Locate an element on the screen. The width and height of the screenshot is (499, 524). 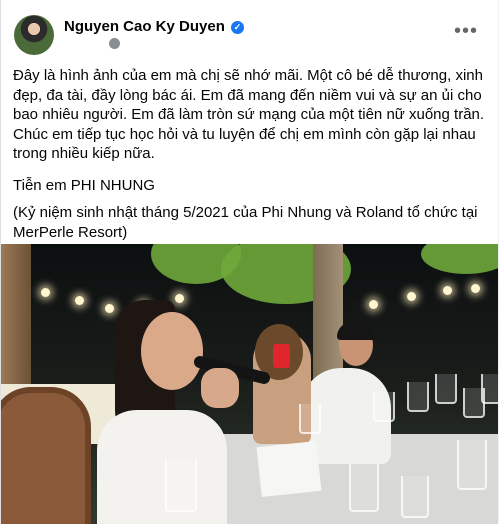
singer-face is located at coordinates (172, 351).